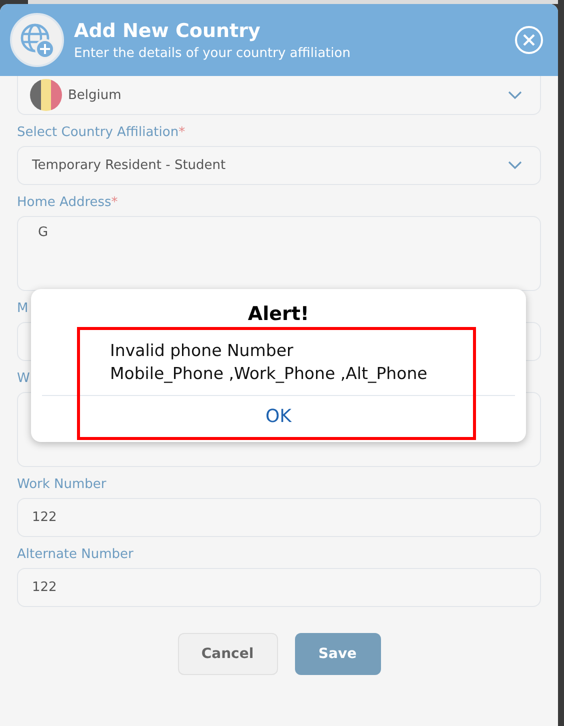  What do you see at coordinates (67, 202) in the screenshot?
I see `field-label: Home Address*` at bounding box center [67, 202].